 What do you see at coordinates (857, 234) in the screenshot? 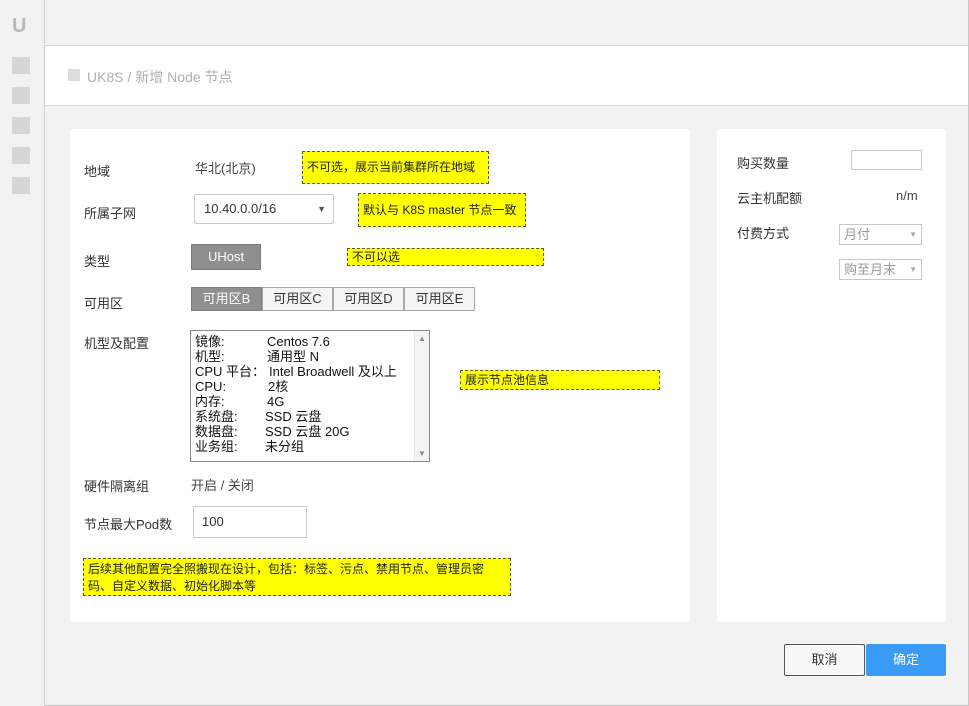
I see `billing-select-value: 月付` at bounding box center [857, 234].